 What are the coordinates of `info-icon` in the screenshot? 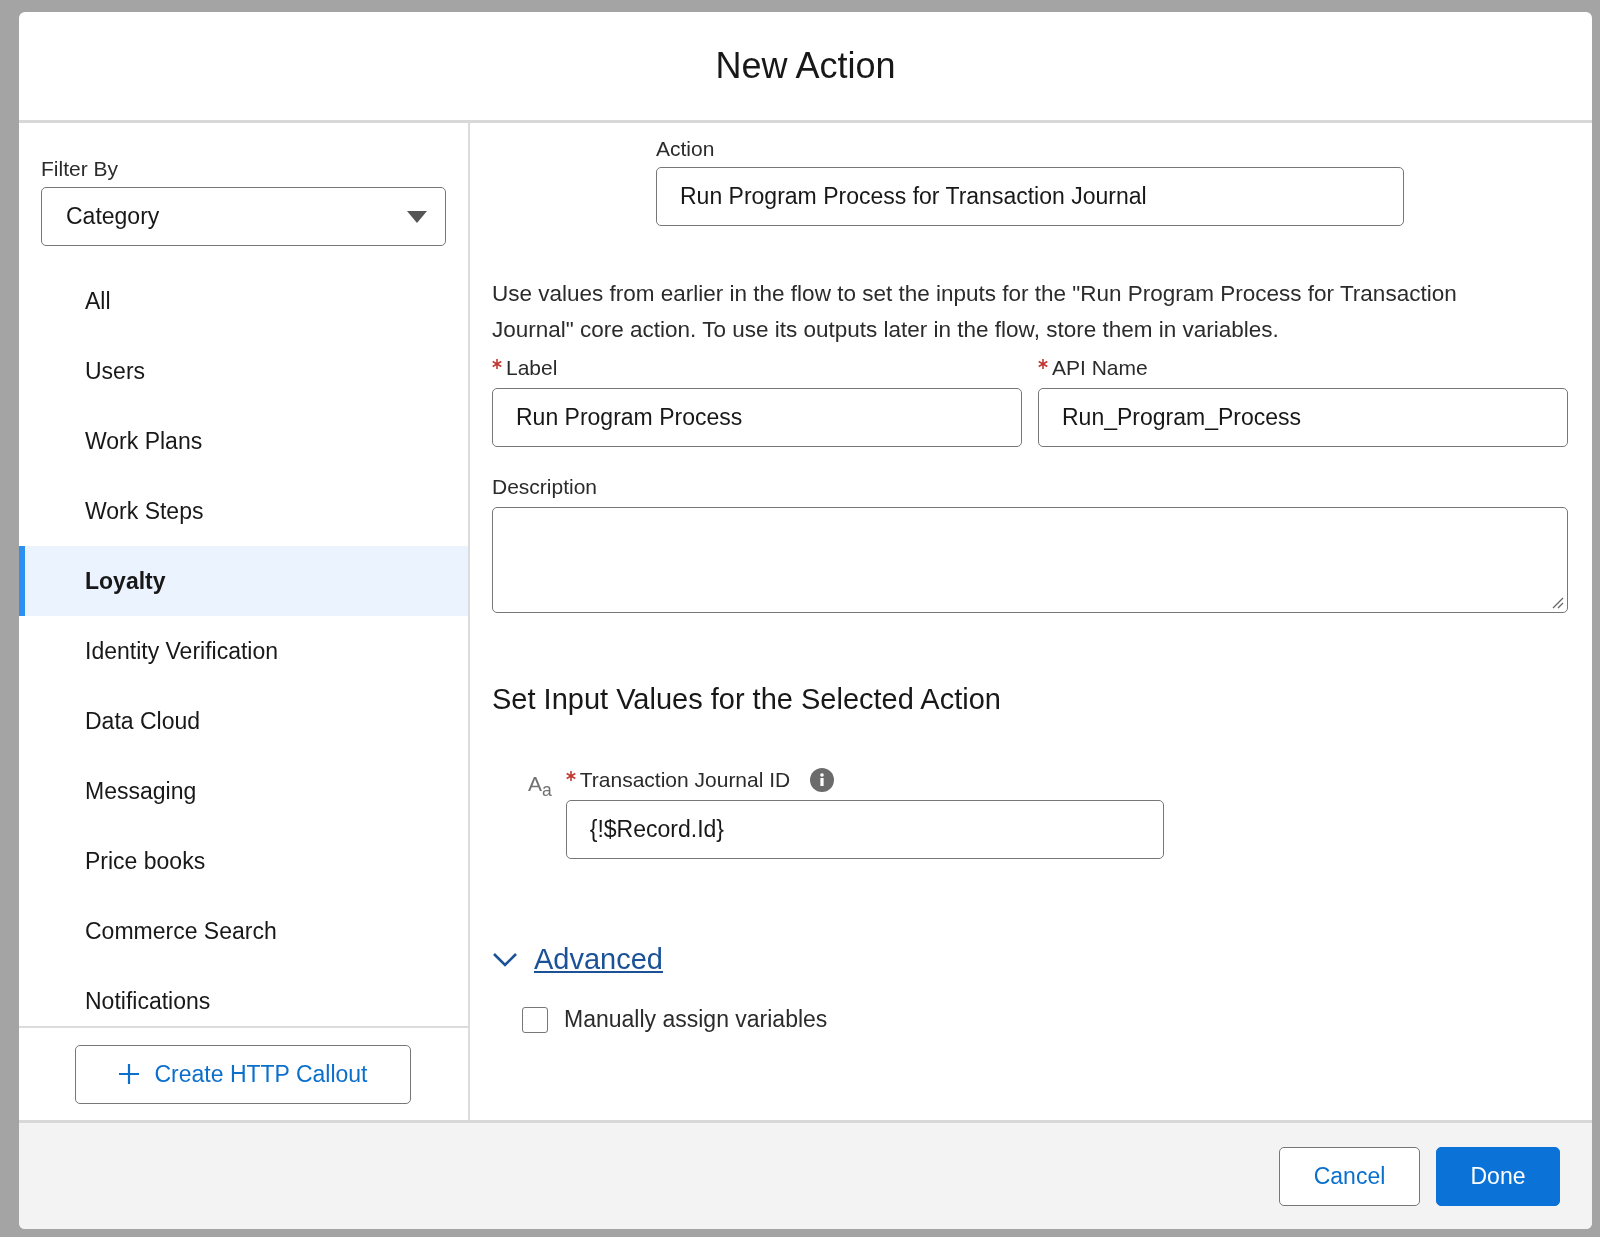 It's located at (822, 780).